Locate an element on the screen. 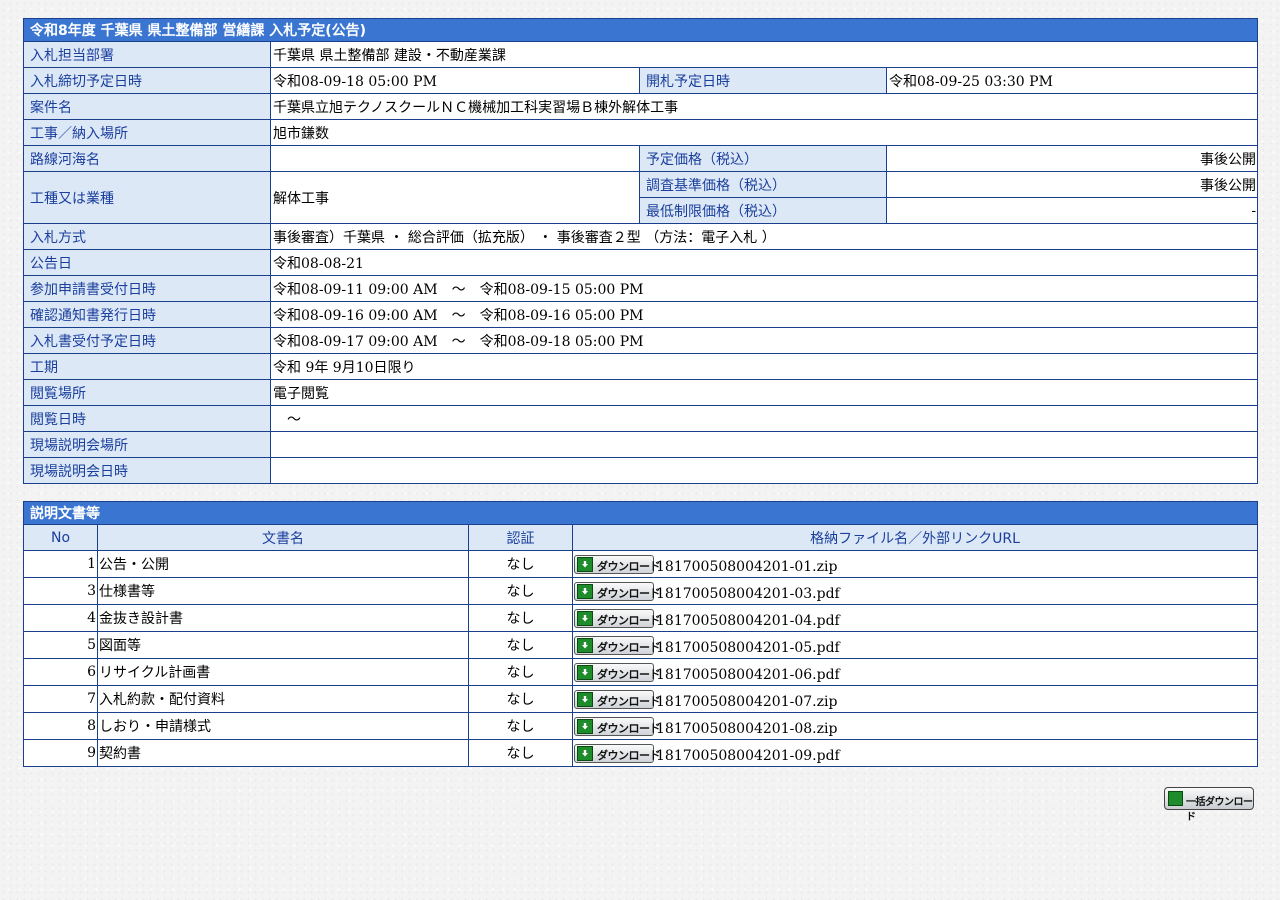 This screenshot has width=1280, height=900. doc-file-cell: ダウンロード 181700508004201-09.pdf is located at coordinates (915, 753).